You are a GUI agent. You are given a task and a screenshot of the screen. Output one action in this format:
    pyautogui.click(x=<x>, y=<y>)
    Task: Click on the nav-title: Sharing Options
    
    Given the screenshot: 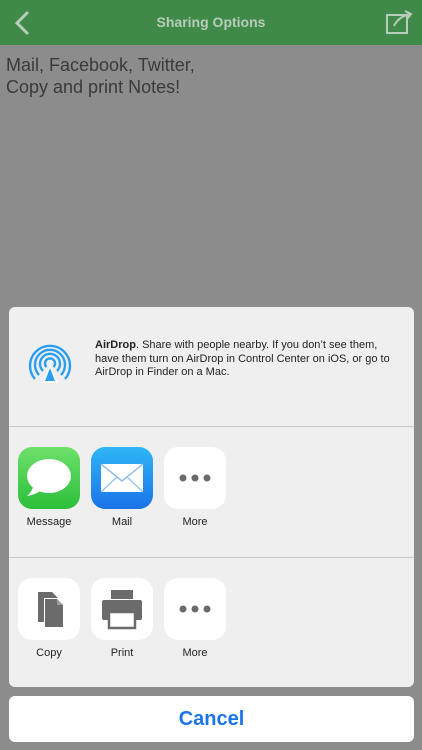 What is the action you would take?
    pyautogui.click(x=211, y=22)
    